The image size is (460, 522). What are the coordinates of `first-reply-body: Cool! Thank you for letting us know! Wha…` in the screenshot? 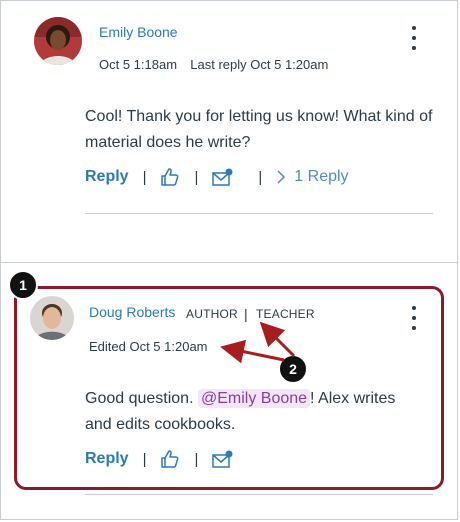 It's located at (259, 129).